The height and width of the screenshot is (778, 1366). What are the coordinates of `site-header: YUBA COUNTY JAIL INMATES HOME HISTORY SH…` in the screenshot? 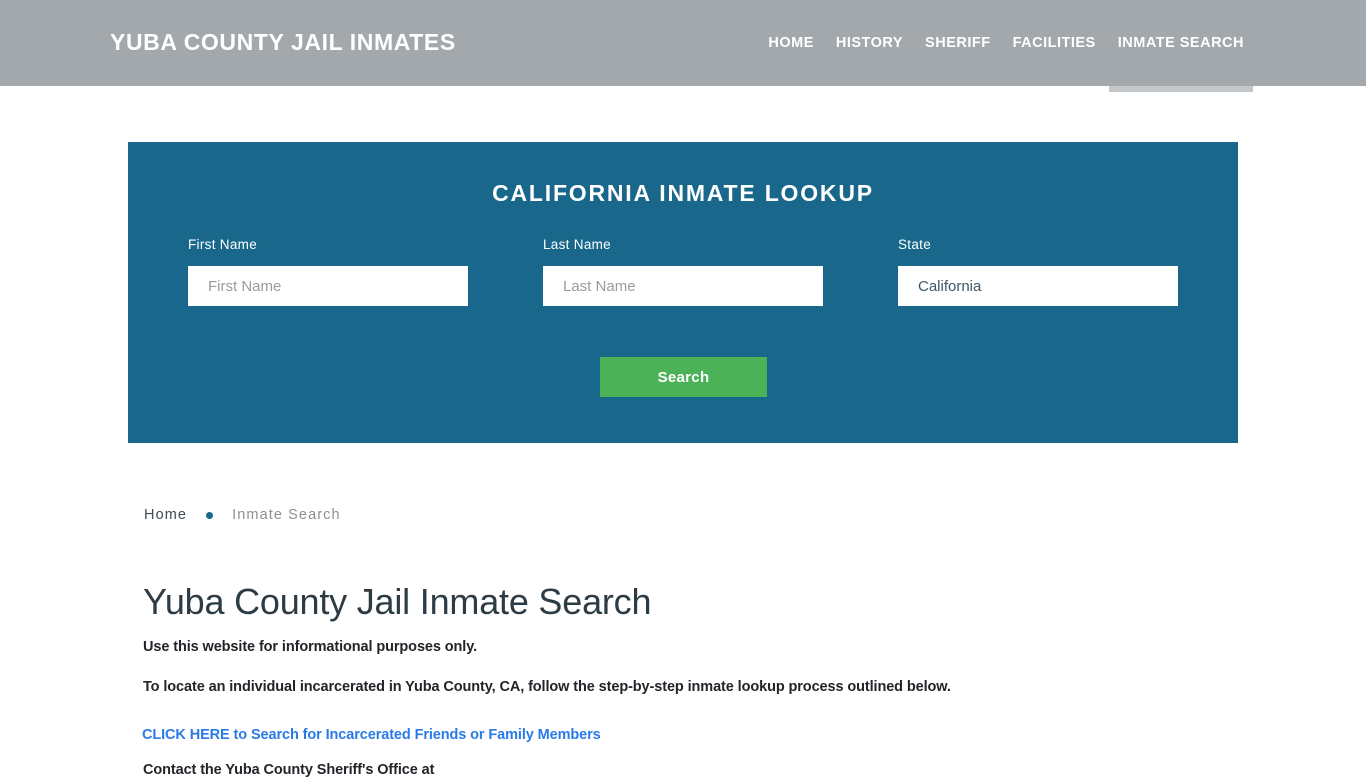 It's located at (683, 46).